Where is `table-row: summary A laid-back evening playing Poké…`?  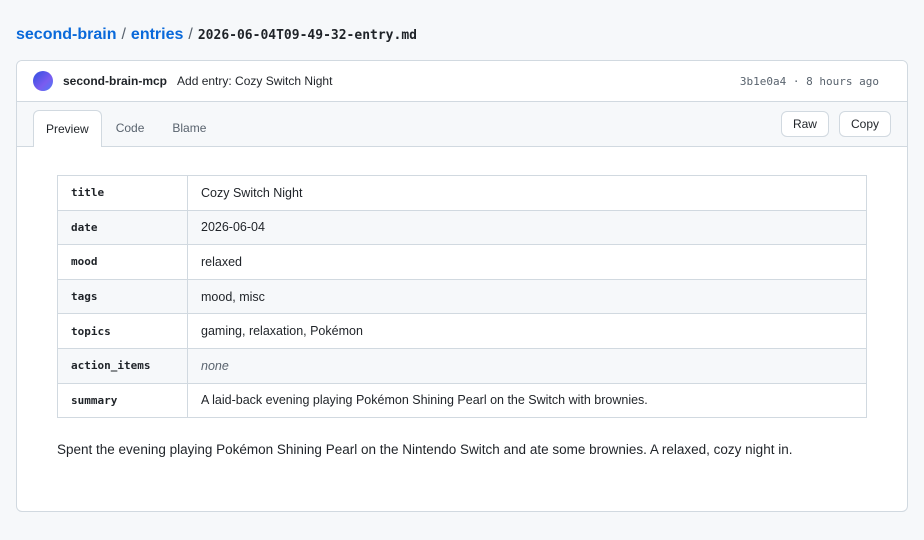 table-row: summary A laid-back evening playing Poké… is located at coordinates (462, 400).